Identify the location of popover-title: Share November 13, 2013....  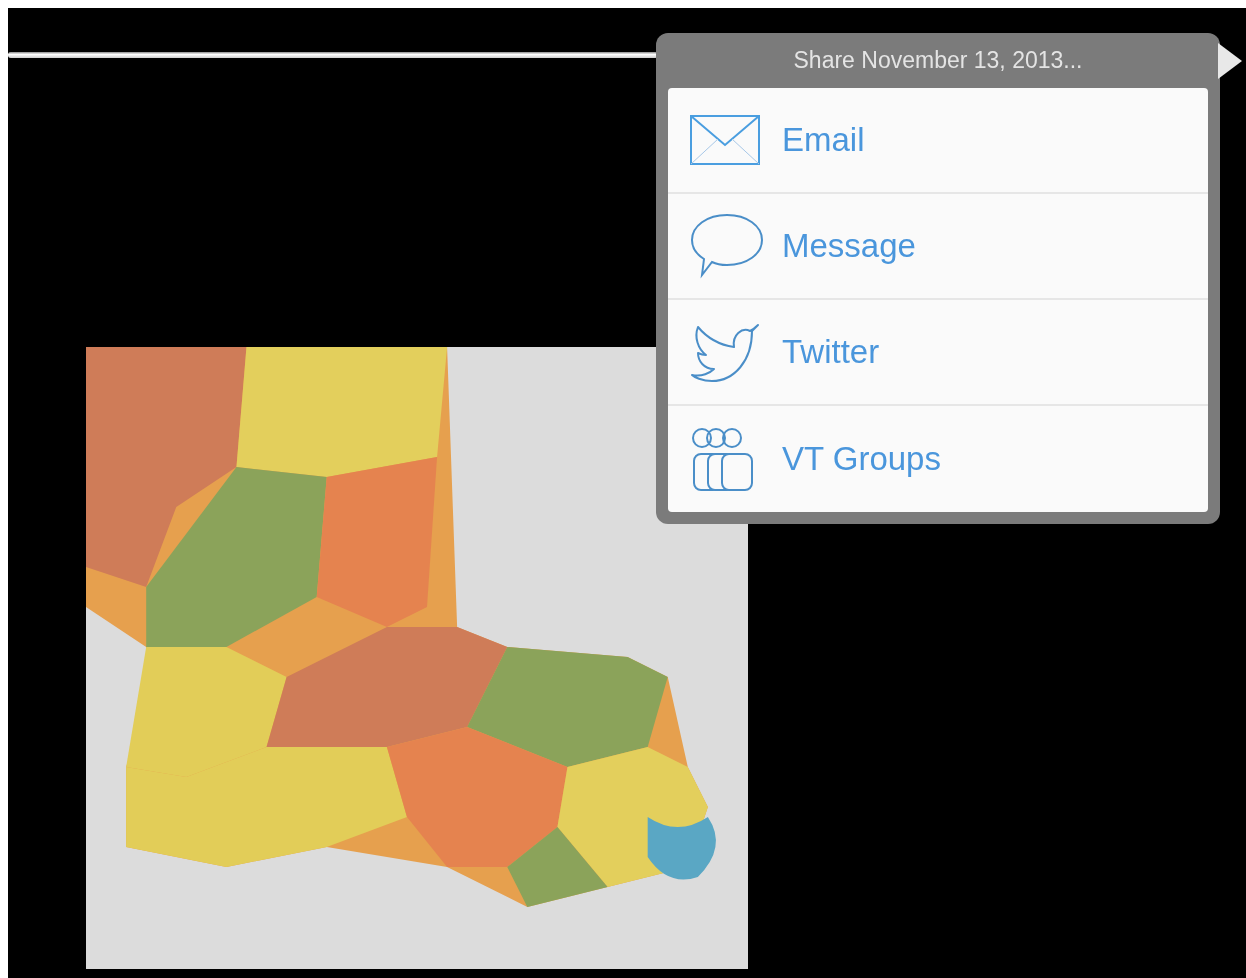
(938, 60).